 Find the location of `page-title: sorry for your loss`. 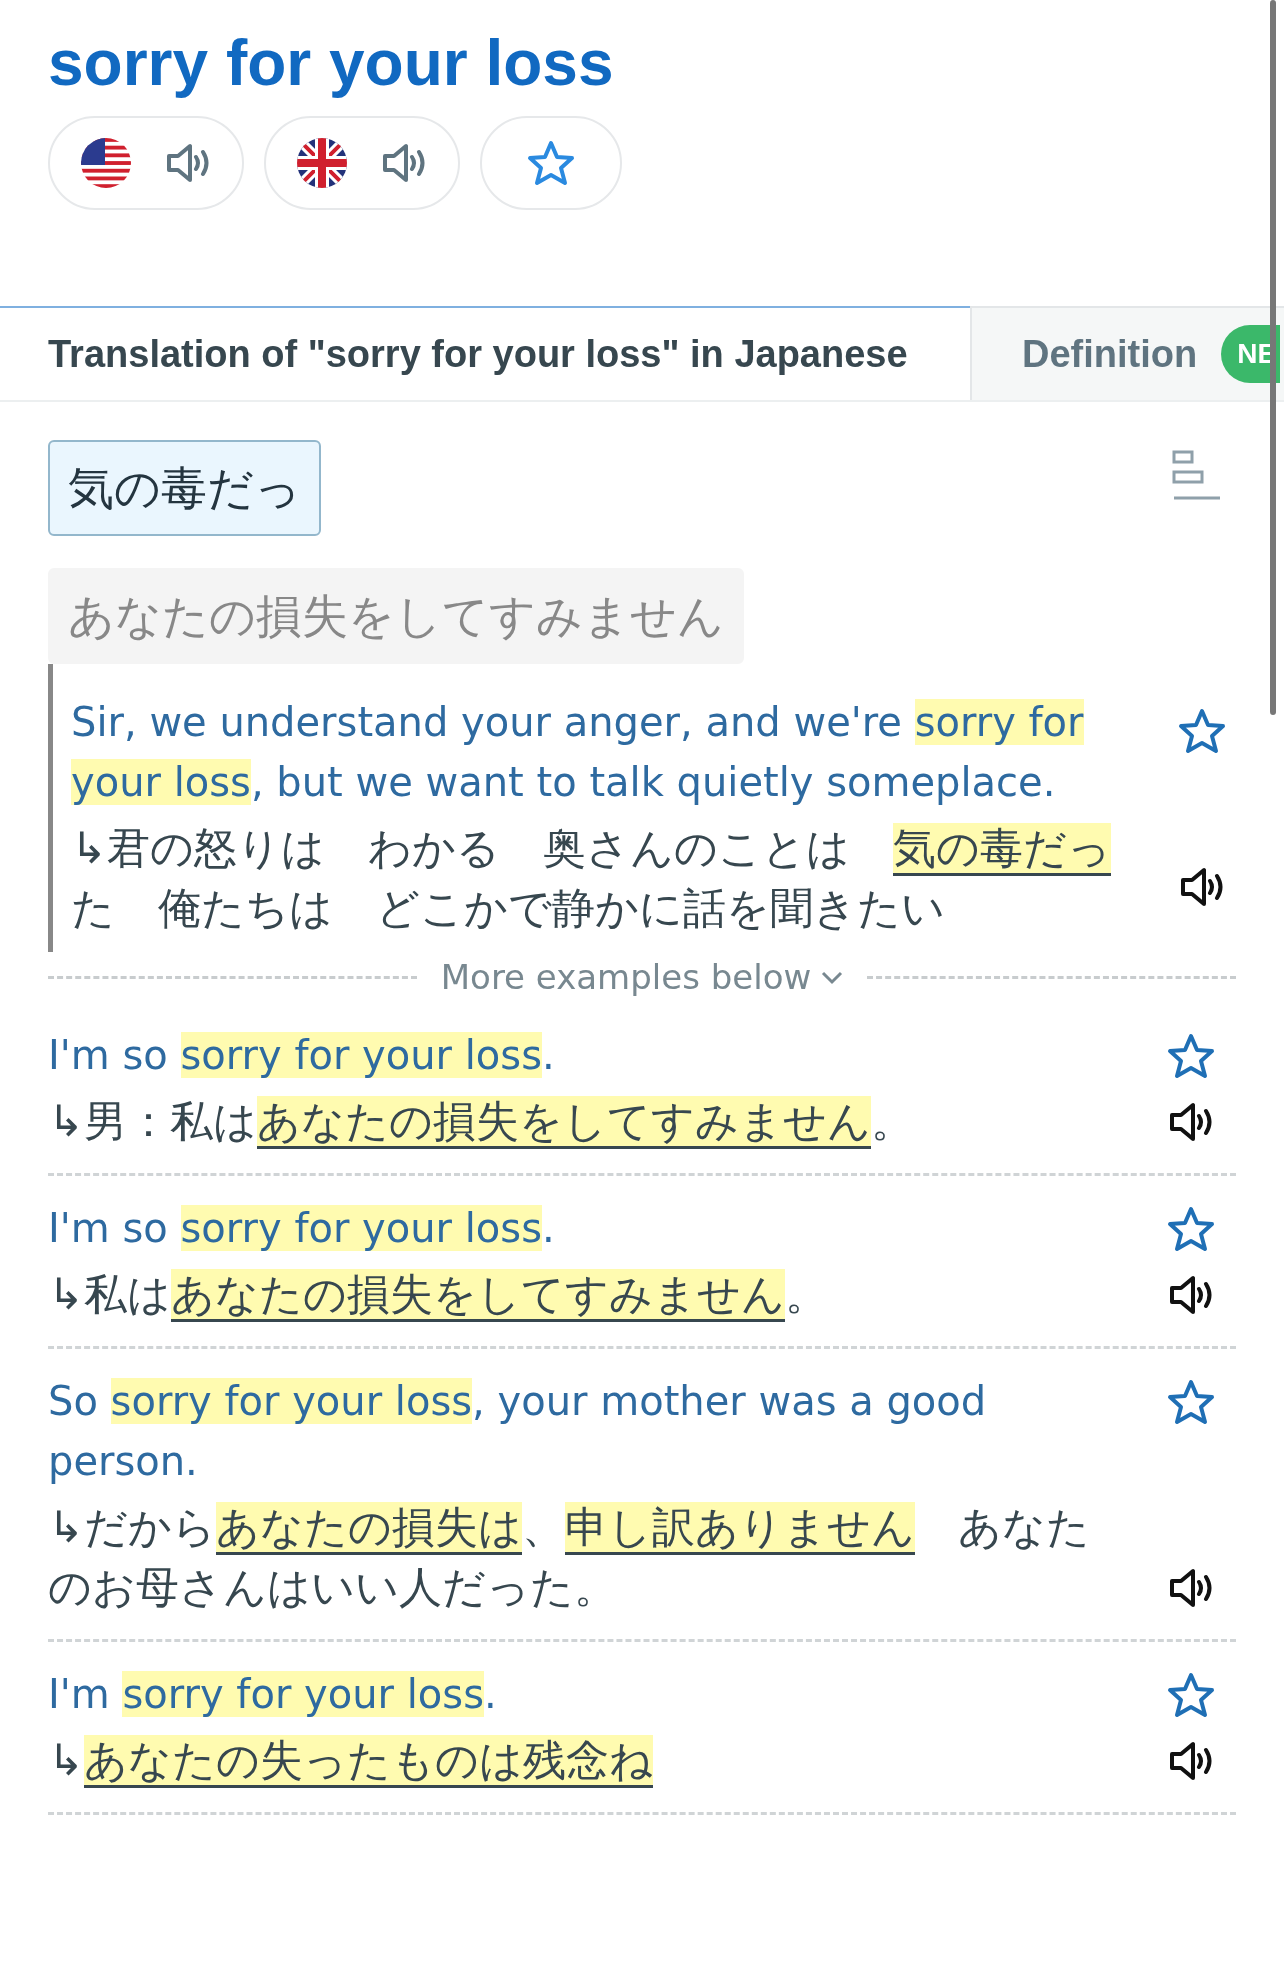

page-title: sorry for your loss is located at coordinates (331, 63).